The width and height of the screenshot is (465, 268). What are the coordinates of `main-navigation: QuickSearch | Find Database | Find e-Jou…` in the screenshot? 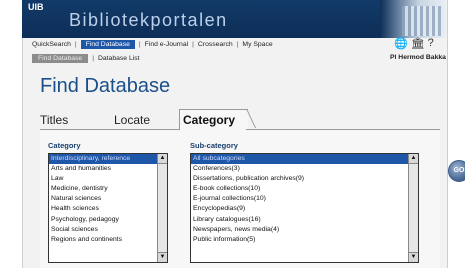 It's located at (152, 44).